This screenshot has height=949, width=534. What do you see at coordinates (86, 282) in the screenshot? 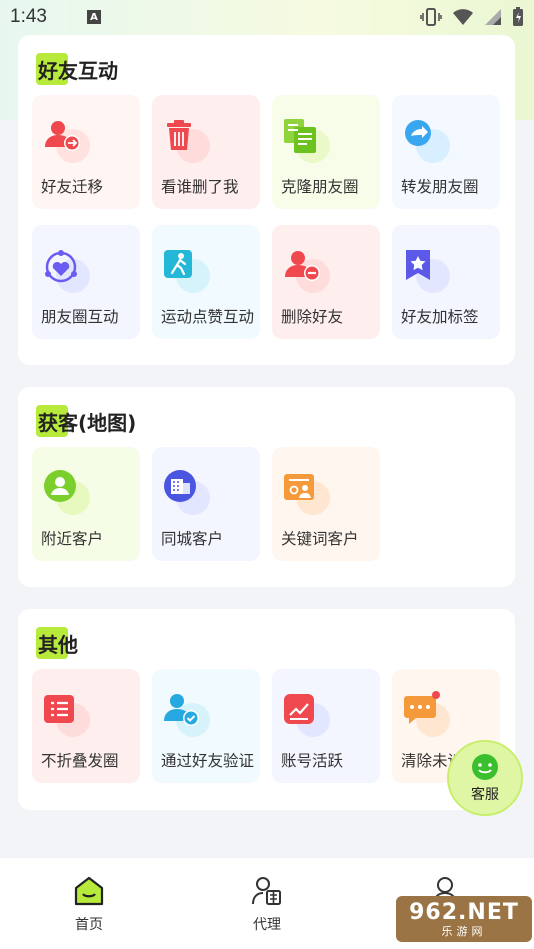
I see `tile-moments-interaction: 朋友圈互动` at bounding box center [86, 282].